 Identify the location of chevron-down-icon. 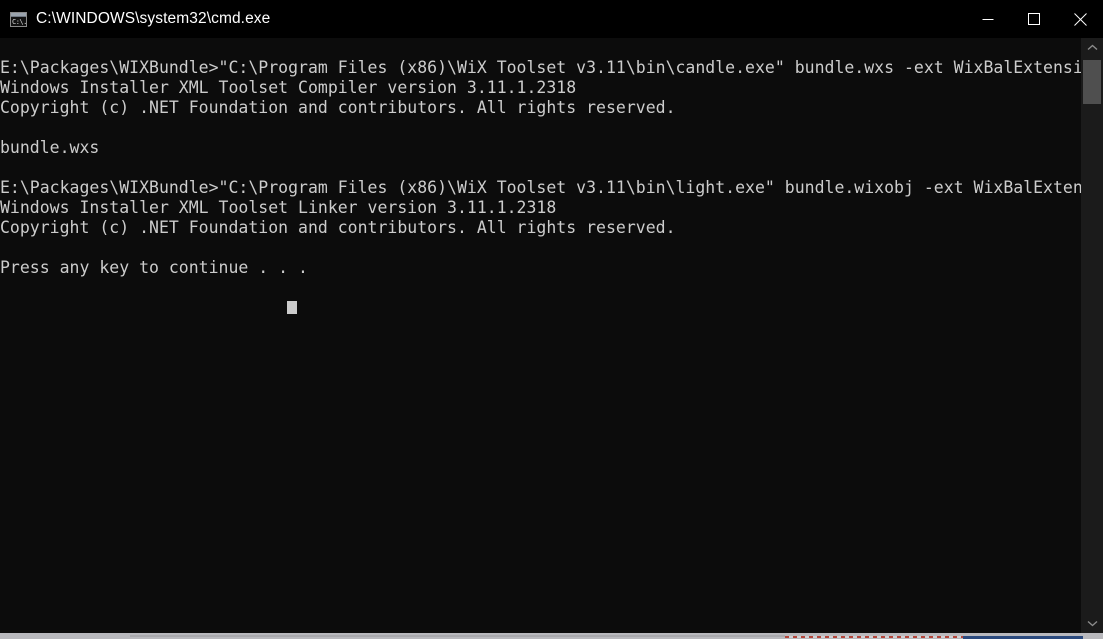
(1092, 623).